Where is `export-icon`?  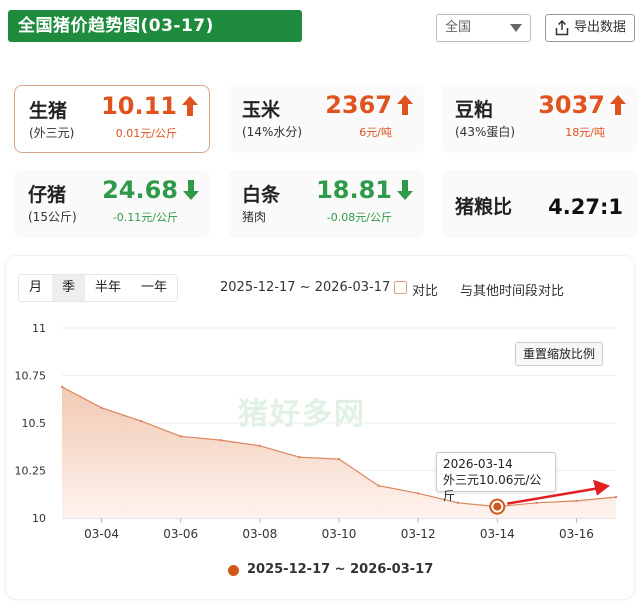
export-icon is located at coordinates (562, 28).